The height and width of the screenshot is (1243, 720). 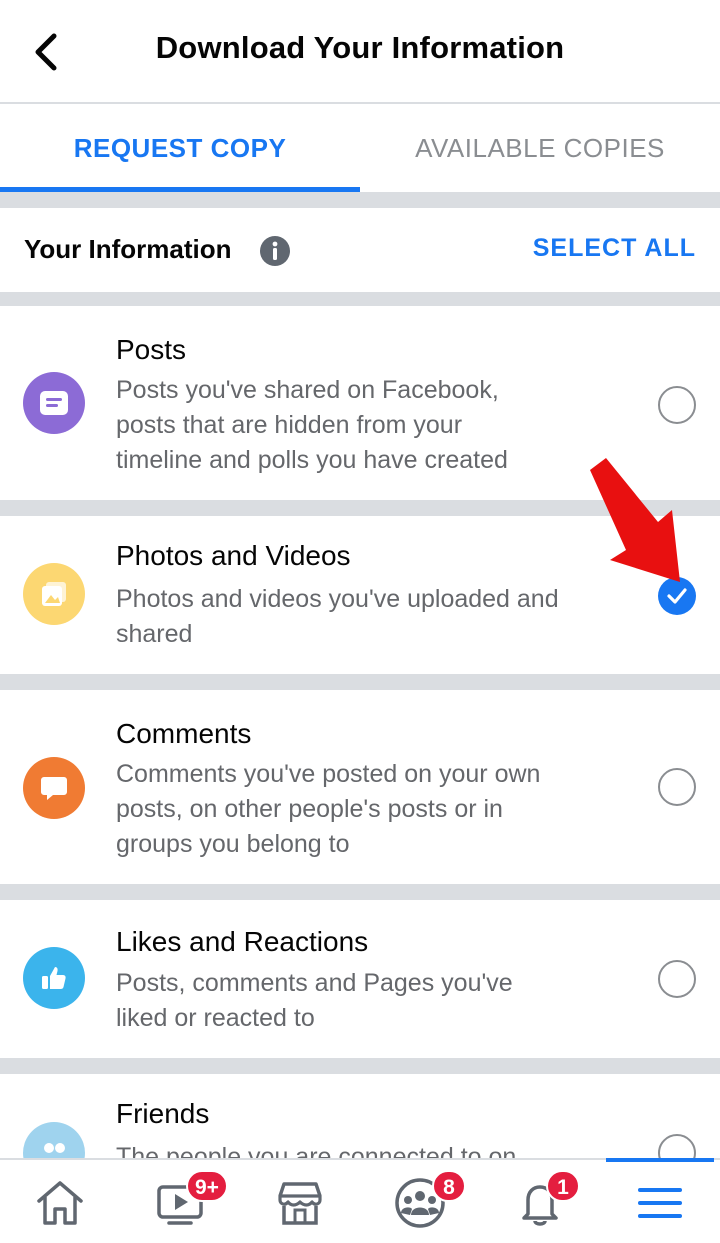 I want to click on nav-watch: 9+, so click(x=180, y=1201).